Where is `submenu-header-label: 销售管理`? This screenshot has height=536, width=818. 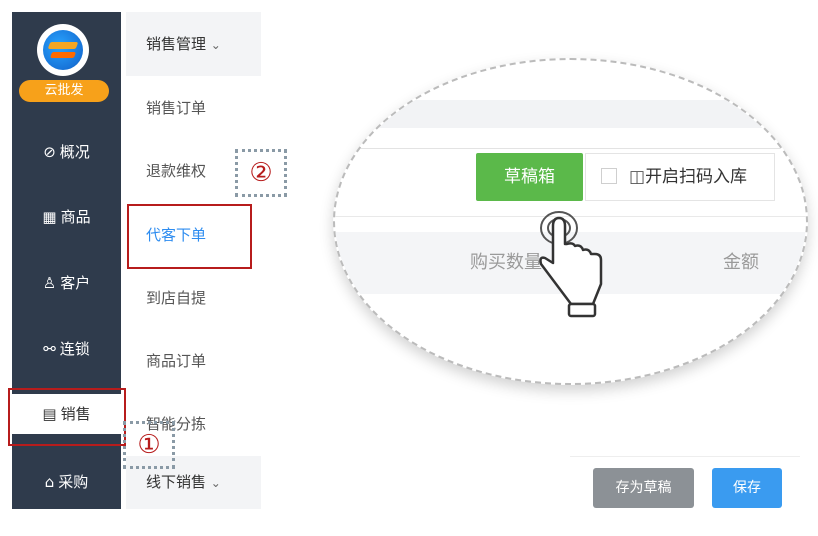
submenu-header-label: 销售管理 is located at coordinates (176, 44).